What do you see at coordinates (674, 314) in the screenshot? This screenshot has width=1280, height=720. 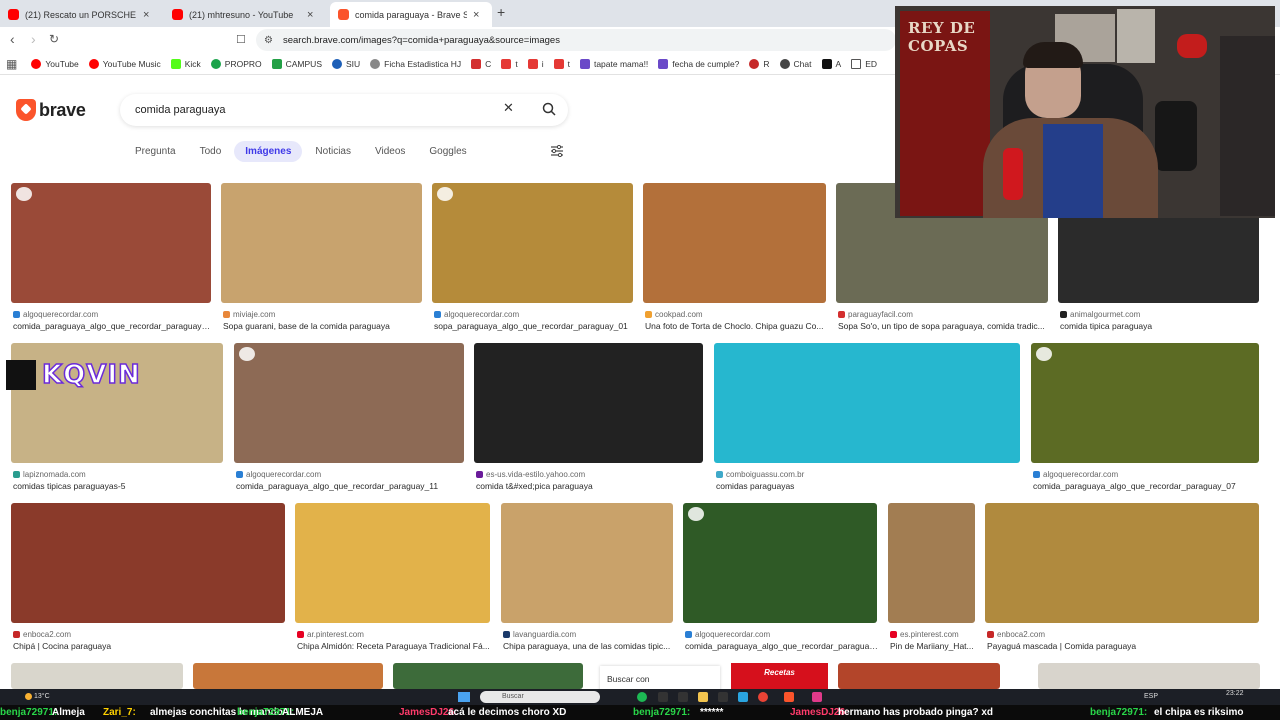 I see `image-source: cookpad.com` at bounding box center [674, 314].